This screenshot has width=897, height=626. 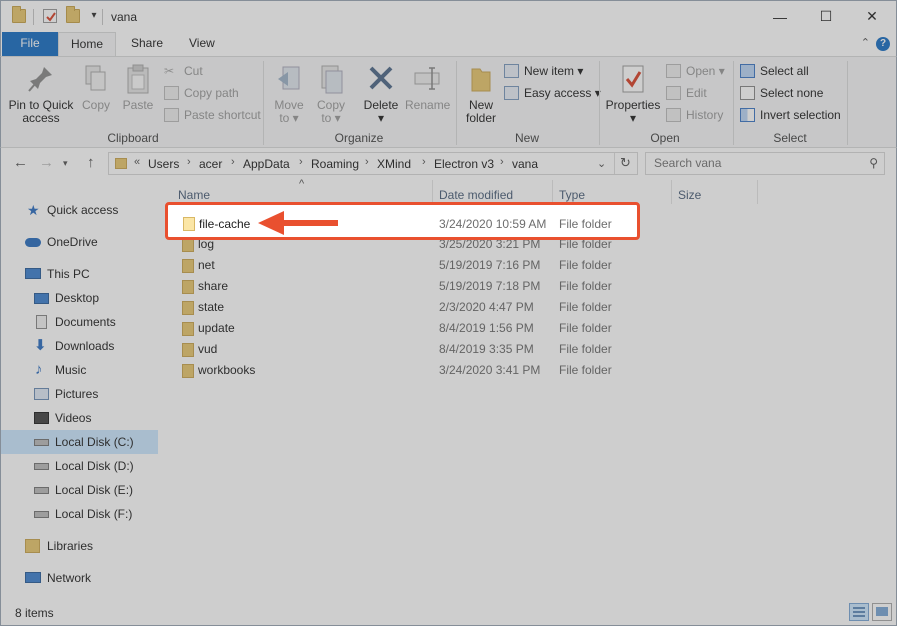 I want to click on help-icon: ?, so click(x=883, y=44).